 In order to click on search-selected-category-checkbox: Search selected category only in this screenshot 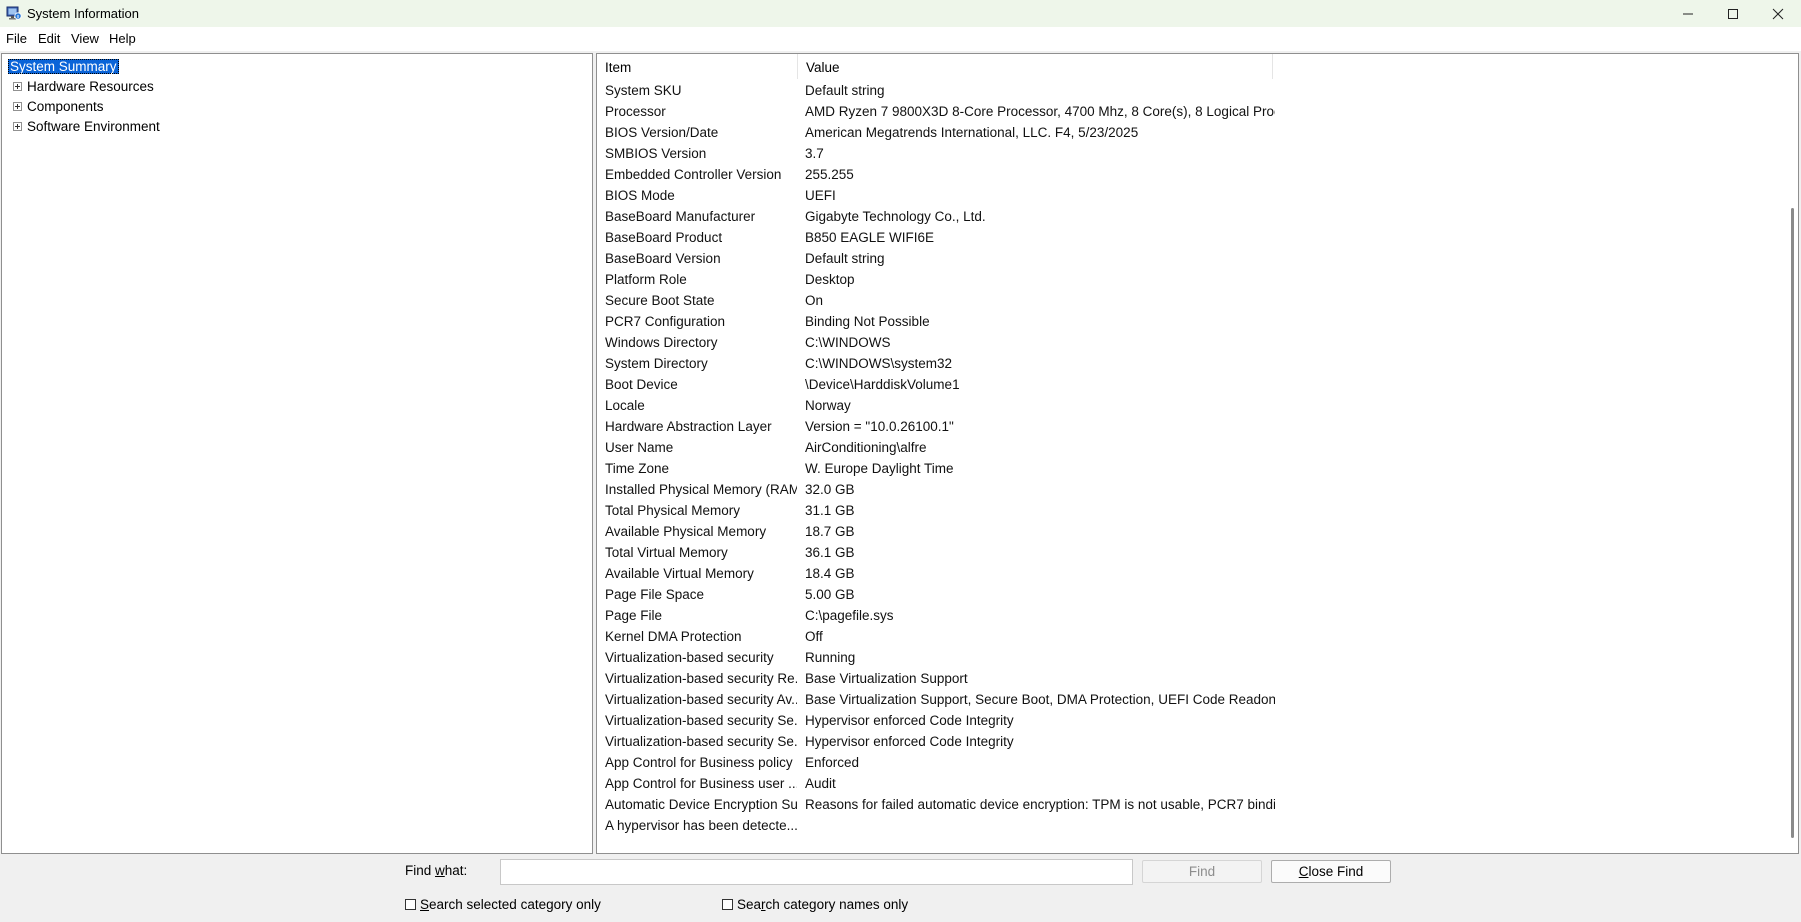, I will do `click(503, 904)`.